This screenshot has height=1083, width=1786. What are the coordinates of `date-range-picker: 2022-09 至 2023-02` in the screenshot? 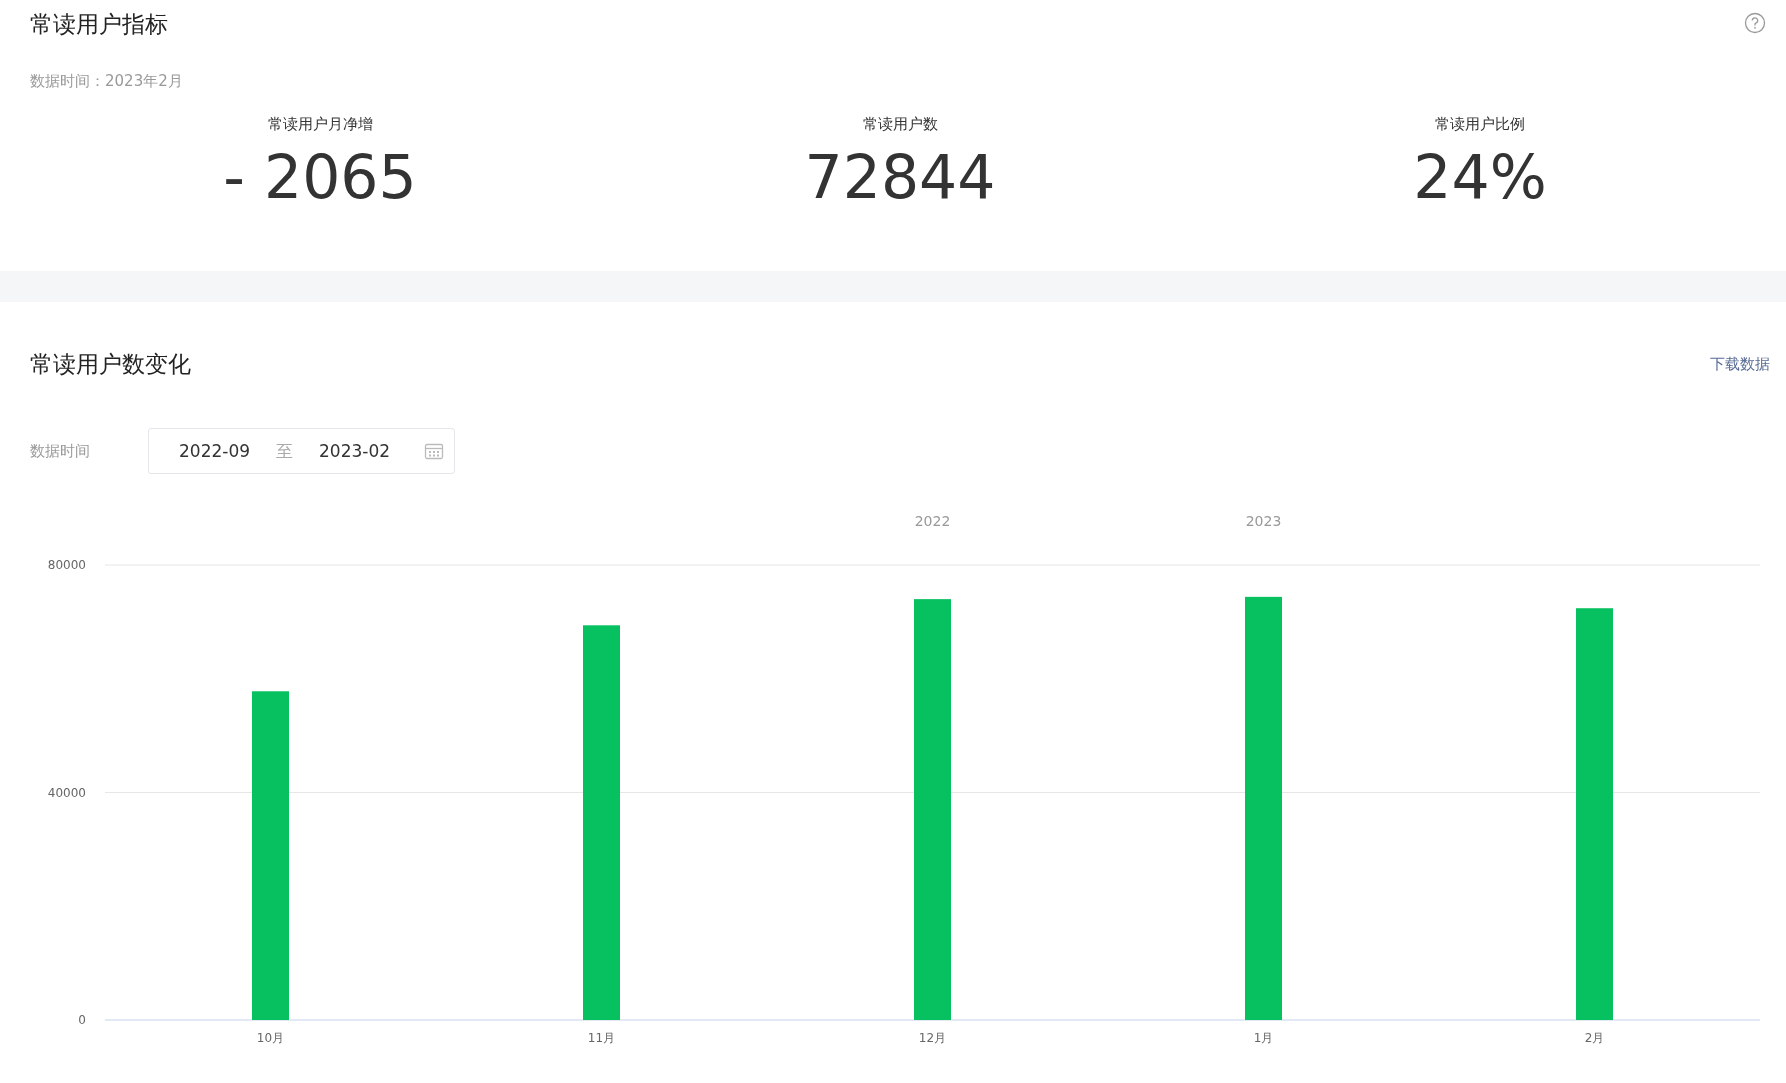 It's located at (301, 451).